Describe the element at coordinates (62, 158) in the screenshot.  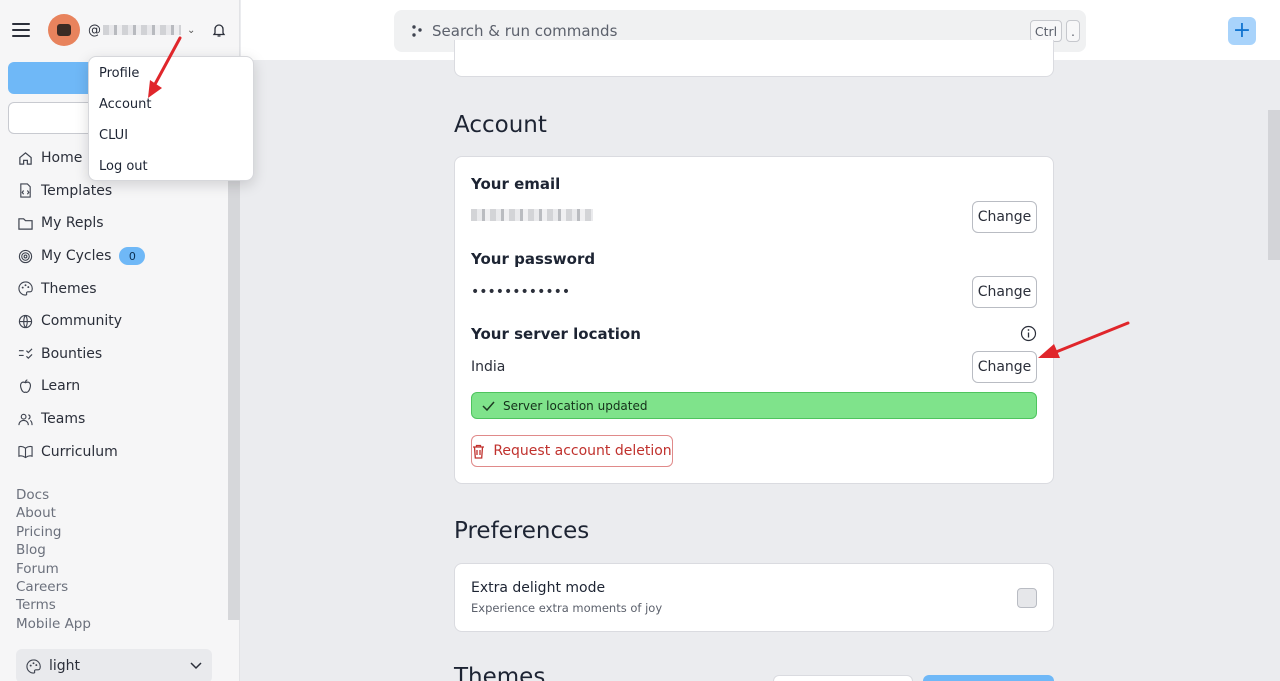
I see `sidebar-item-label: Home` at that location.